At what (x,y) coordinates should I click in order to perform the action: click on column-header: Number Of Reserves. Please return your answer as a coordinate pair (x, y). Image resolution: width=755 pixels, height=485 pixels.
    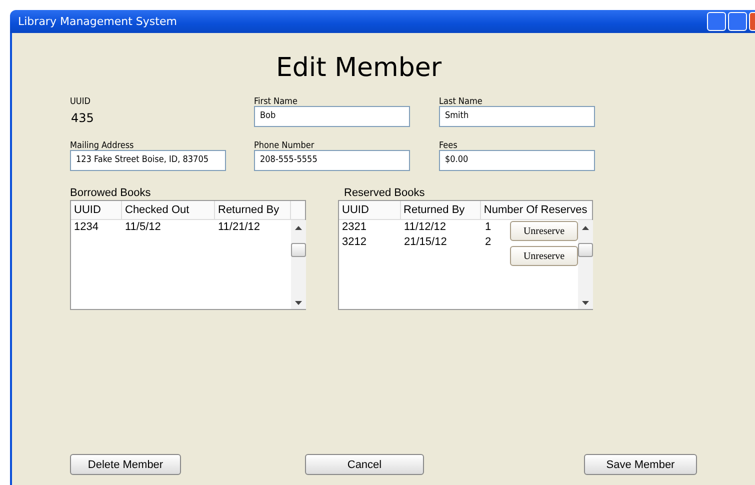
    Looking at the image, I should click on (536, 210).